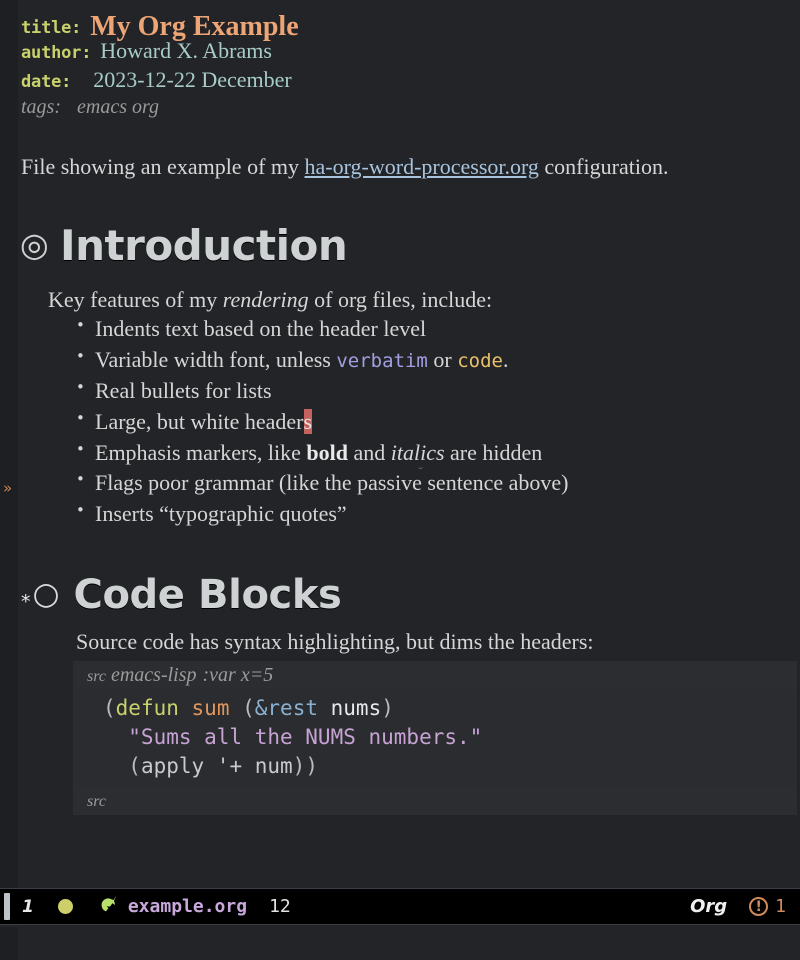  Describe the element at coordinates (409, 111) in the screenshot. I see `tags-line: tags: emacs org` at that location.